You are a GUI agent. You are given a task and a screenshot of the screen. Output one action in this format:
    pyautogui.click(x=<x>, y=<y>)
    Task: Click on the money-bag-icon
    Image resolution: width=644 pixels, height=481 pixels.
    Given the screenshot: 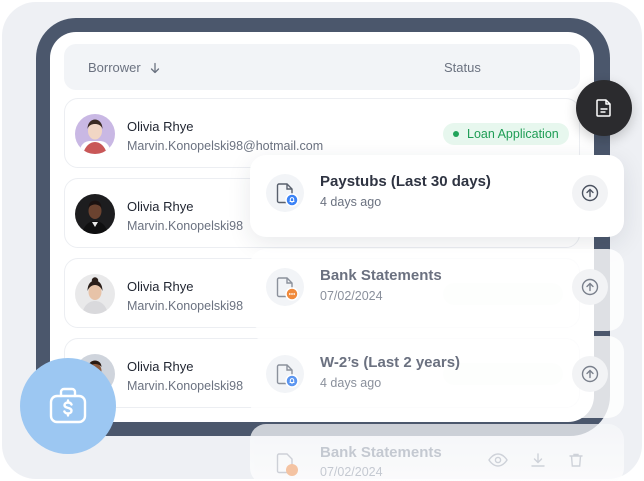 What is the action you would take?
    pyautogui.click(x=68, y=405)
    